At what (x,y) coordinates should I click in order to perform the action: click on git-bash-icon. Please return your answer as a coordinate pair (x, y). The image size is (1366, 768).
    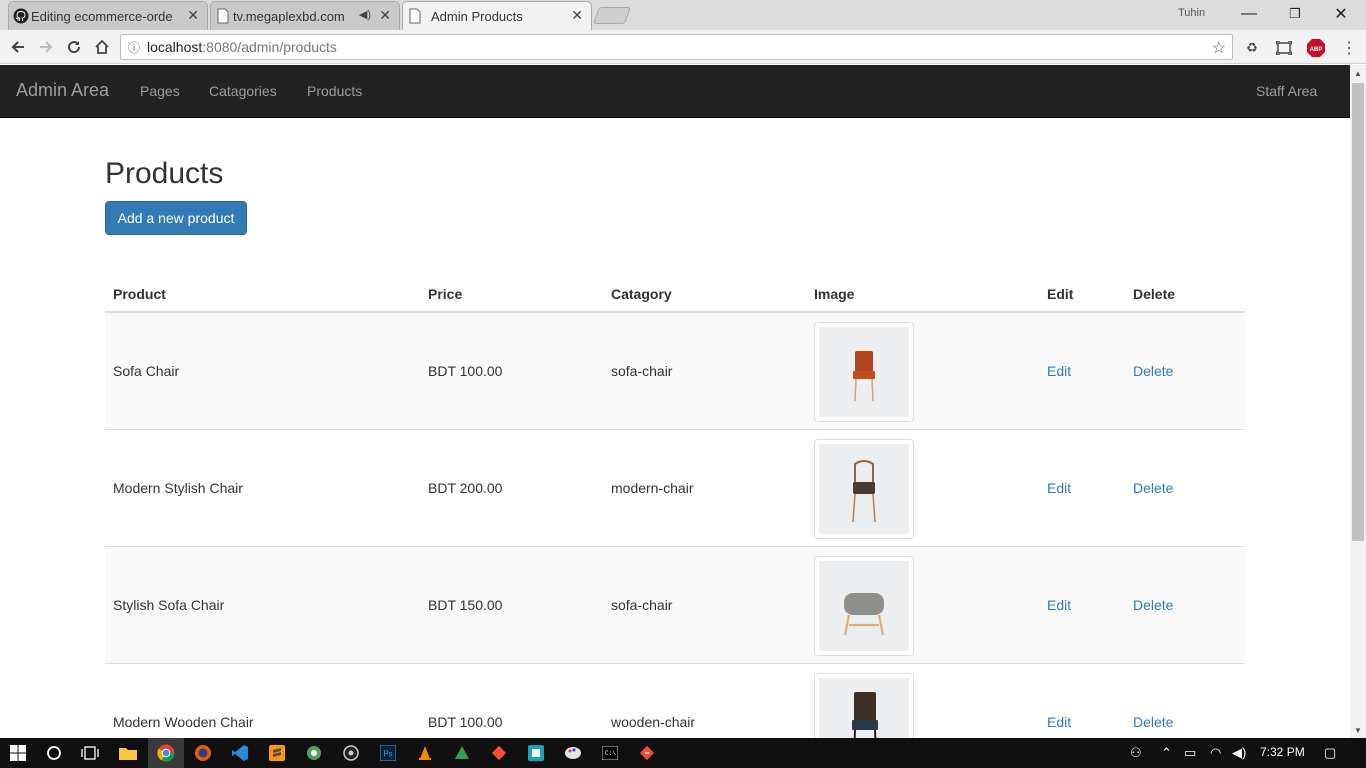
    Looking at the image, I should click on (647, 753).